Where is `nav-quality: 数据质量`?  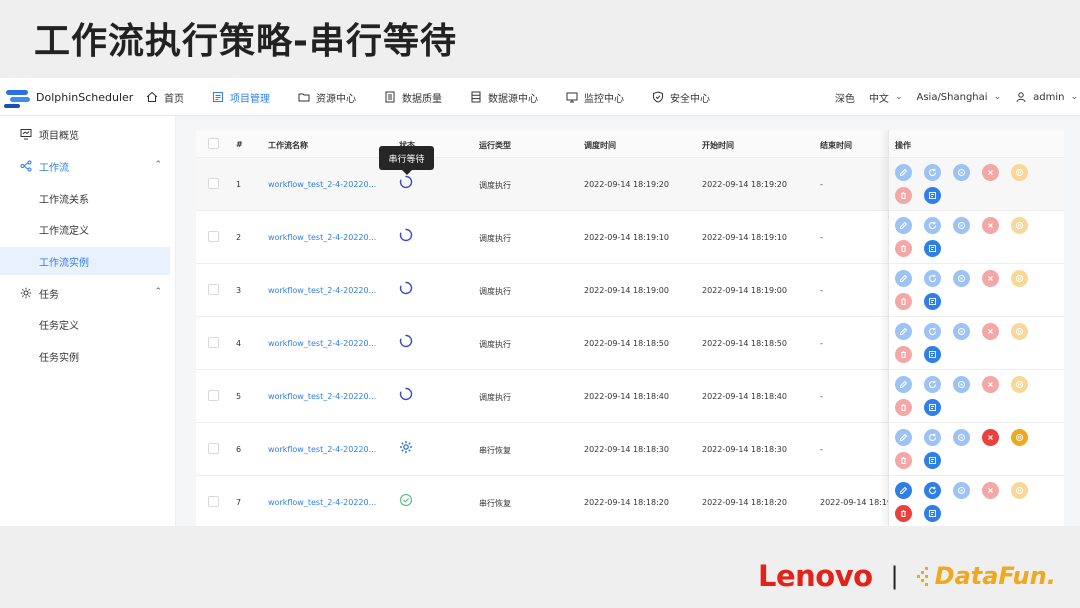 nav-quality: 数据质量 is located at coordinates (413, 97).